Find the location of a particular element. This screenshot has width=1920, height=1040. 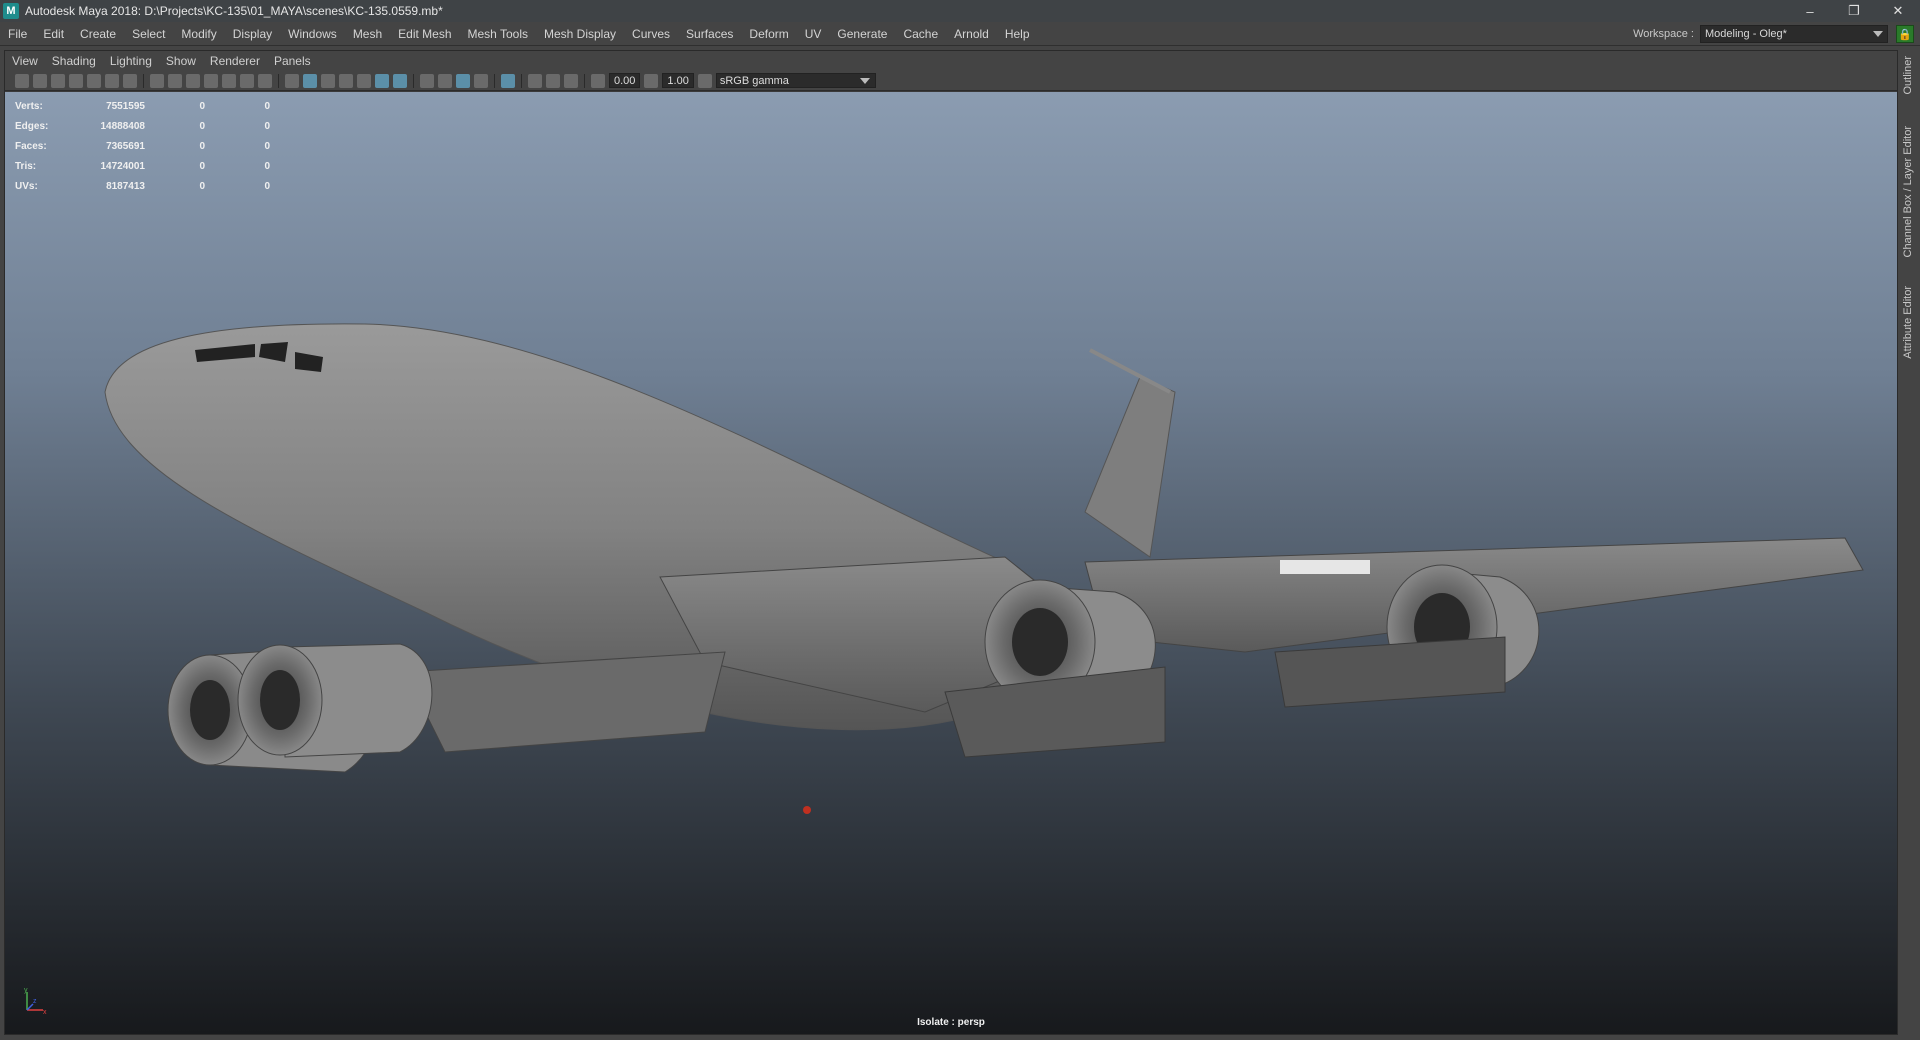

menu-edit-mesh: Edit Mesh is located at coordinates (424, 34).